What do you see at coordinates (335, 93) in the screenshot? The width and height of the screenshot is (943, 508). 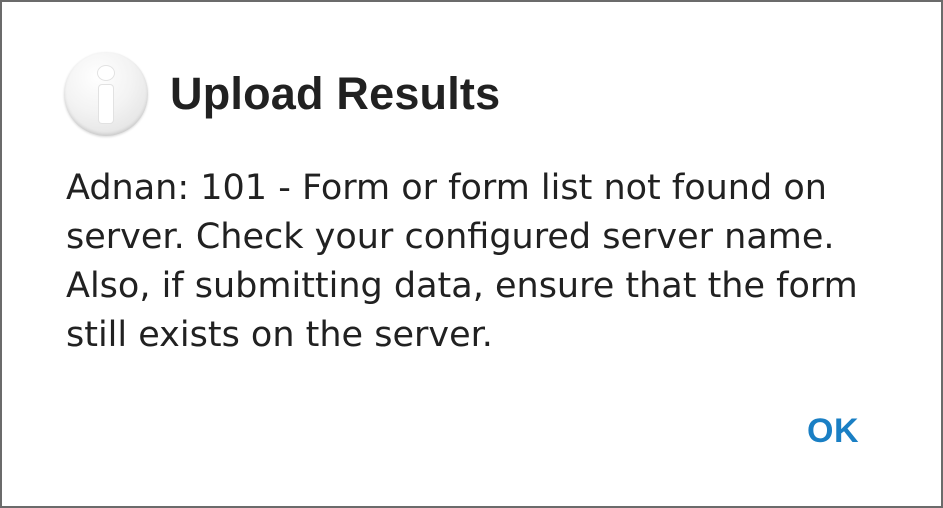 I see `dialog-title: Upload Results` at bounding box center [335, 93].